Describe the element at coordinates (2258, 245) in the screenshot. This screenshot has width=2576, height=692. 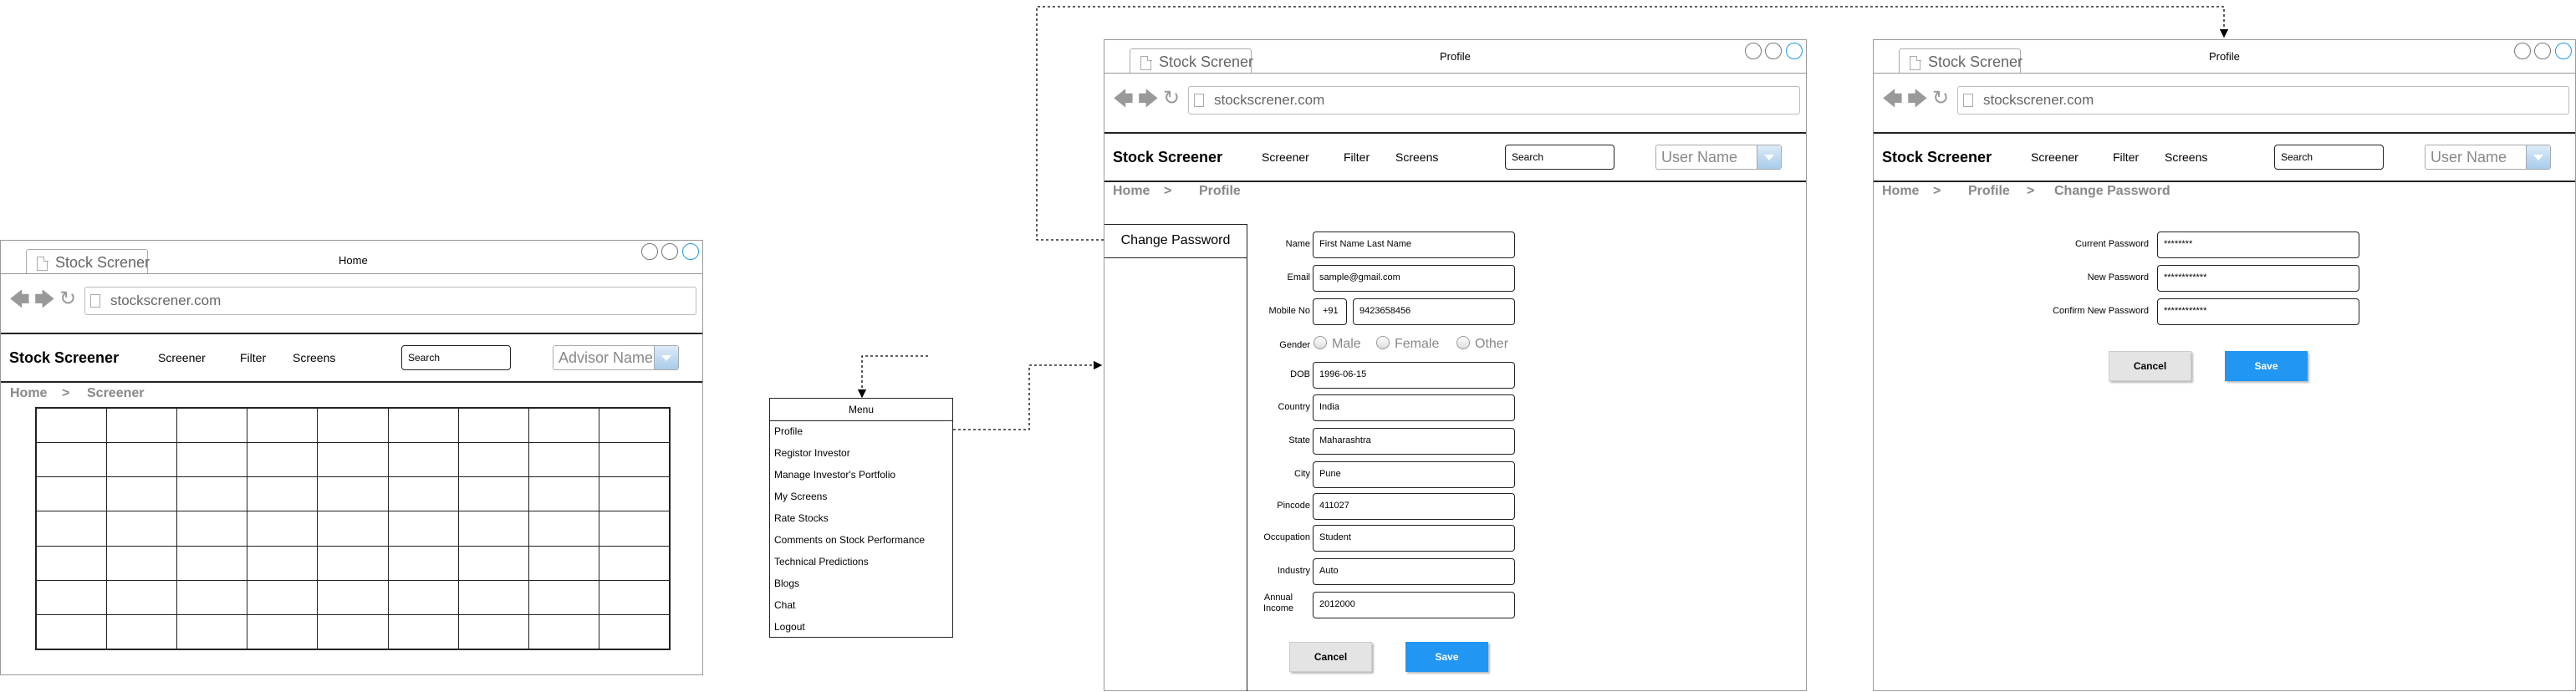
I see `current-password-field: ********` at that location.